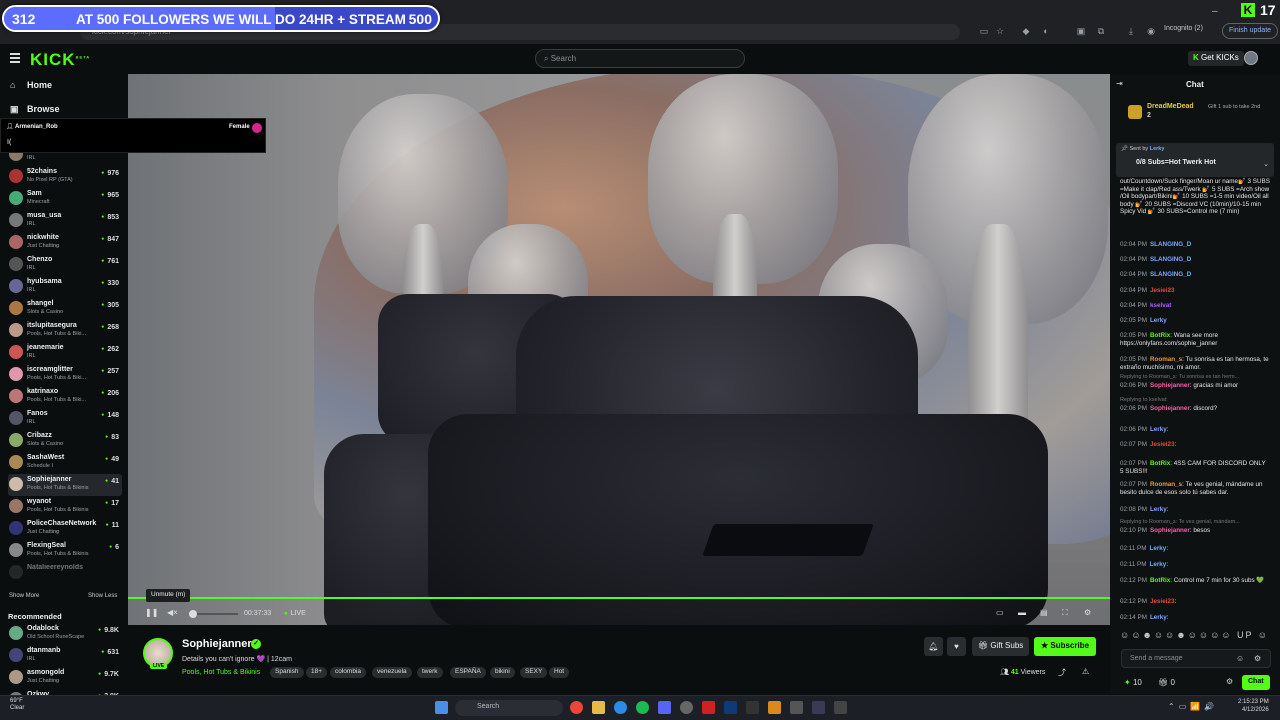 The width and height of the screenshot is (1280, 720). What do you see at coordinates (1196, 658) in the screenshot?
I see `chat-input: Send a message` at bounding box center [1196, 658].